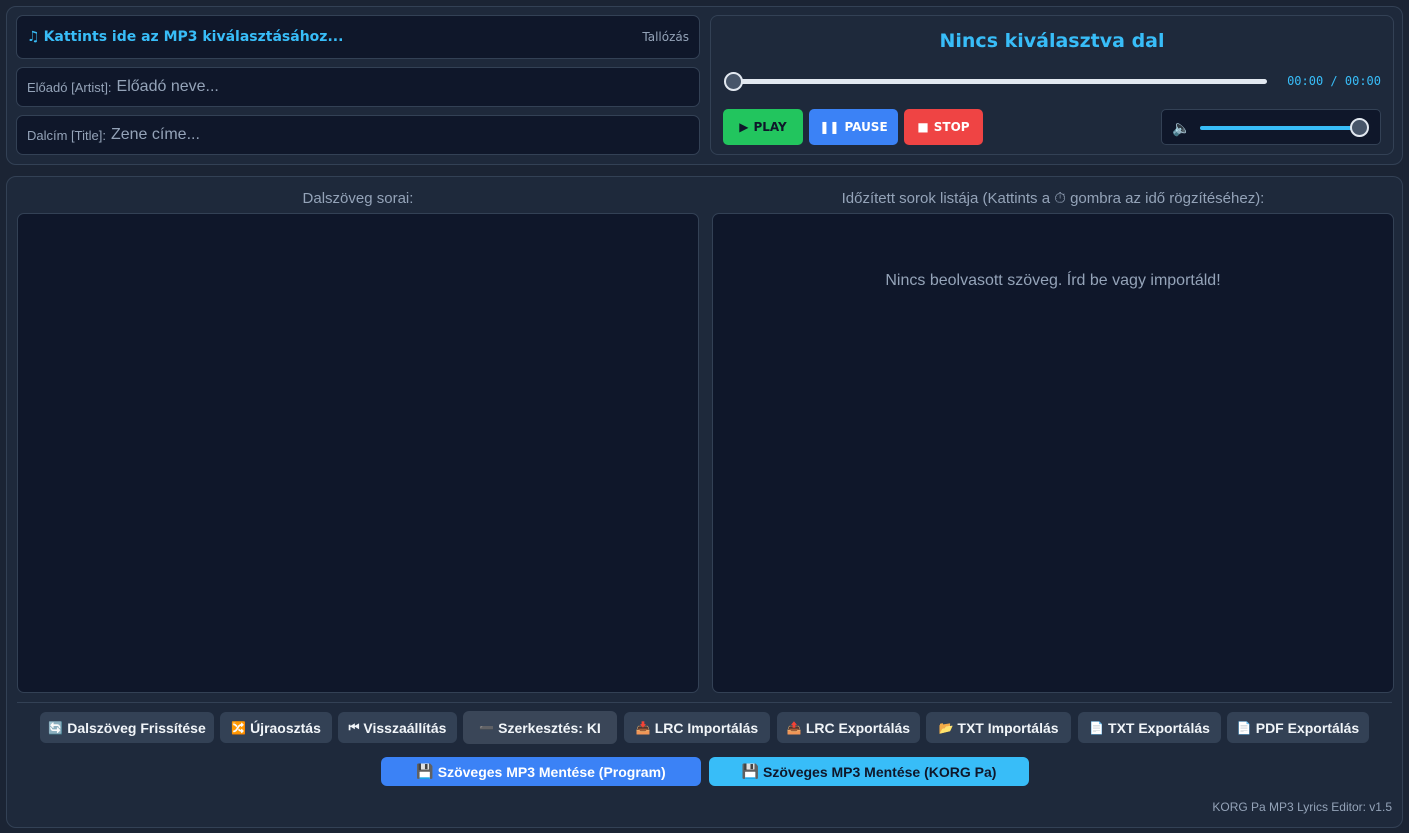  Describe the element at coordinates (1000, 81) in the screenshot. I see `seek-bar` at that location.